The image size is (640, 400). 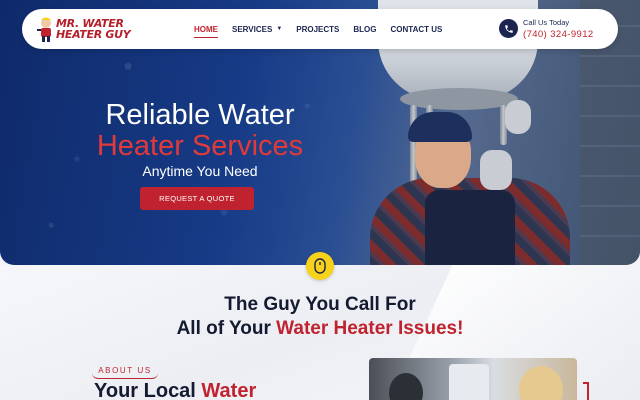 I want to click on nav-item-services: SERVICES ▼, so click(x=257, y=29).